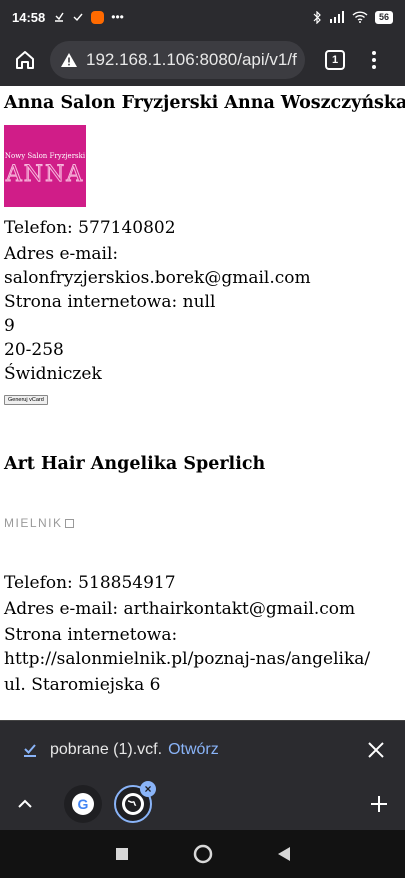  Describe the element at coordinates (191, 59) in the screenshot. I see `url-text: 192.168.1.106:8080/api/v1/f` at that location.